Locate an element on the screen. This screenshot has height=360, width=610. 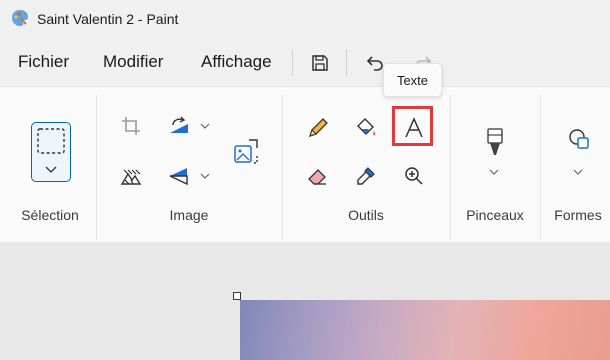
text-button-highlight is located at coordinates (412, 126).